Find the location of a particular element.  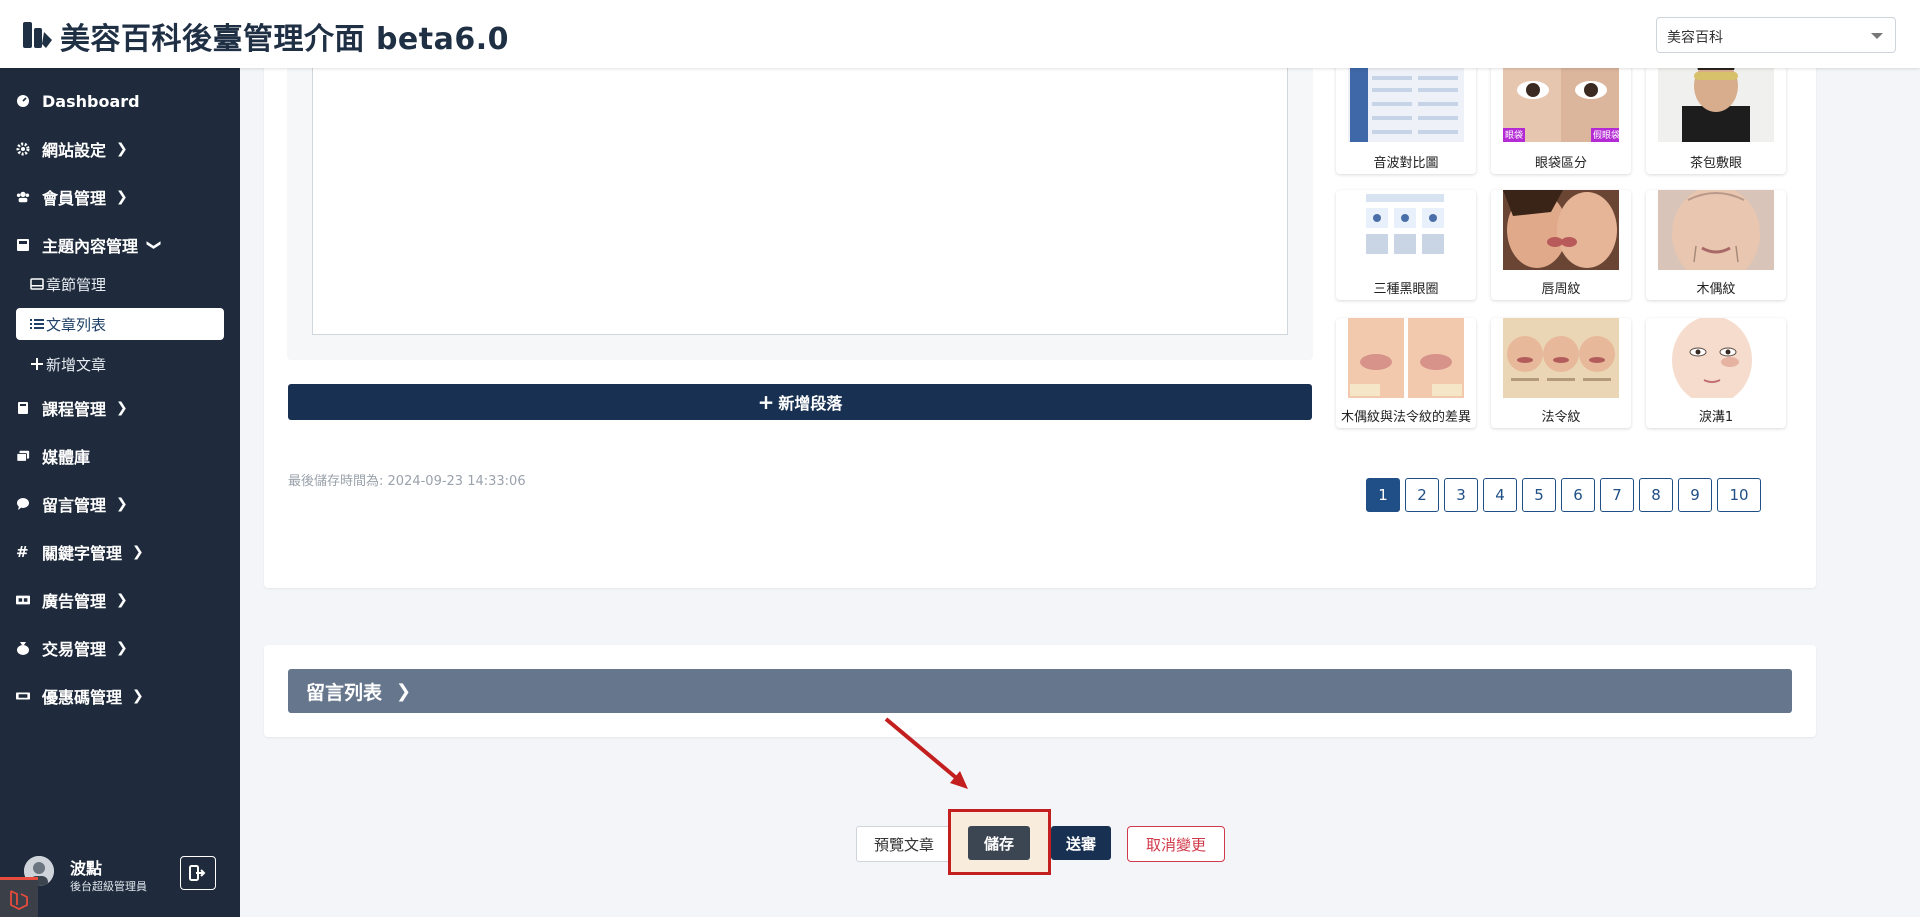

media-item: 茶包敷眼 is located at coordinates (1716, 115).